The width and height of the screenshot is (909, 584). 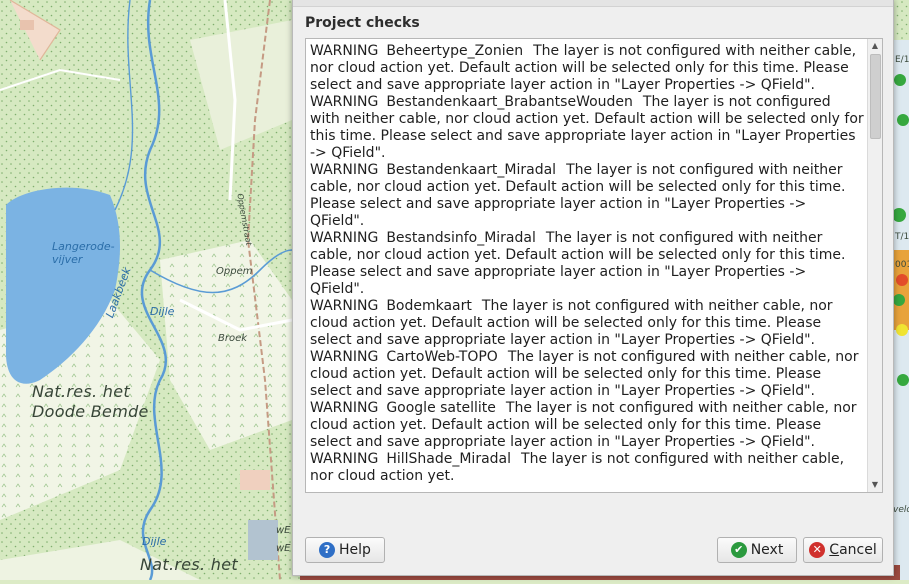 I want to click on checks-scrollbar: ▲ ▼, so click(x=874, y=265).